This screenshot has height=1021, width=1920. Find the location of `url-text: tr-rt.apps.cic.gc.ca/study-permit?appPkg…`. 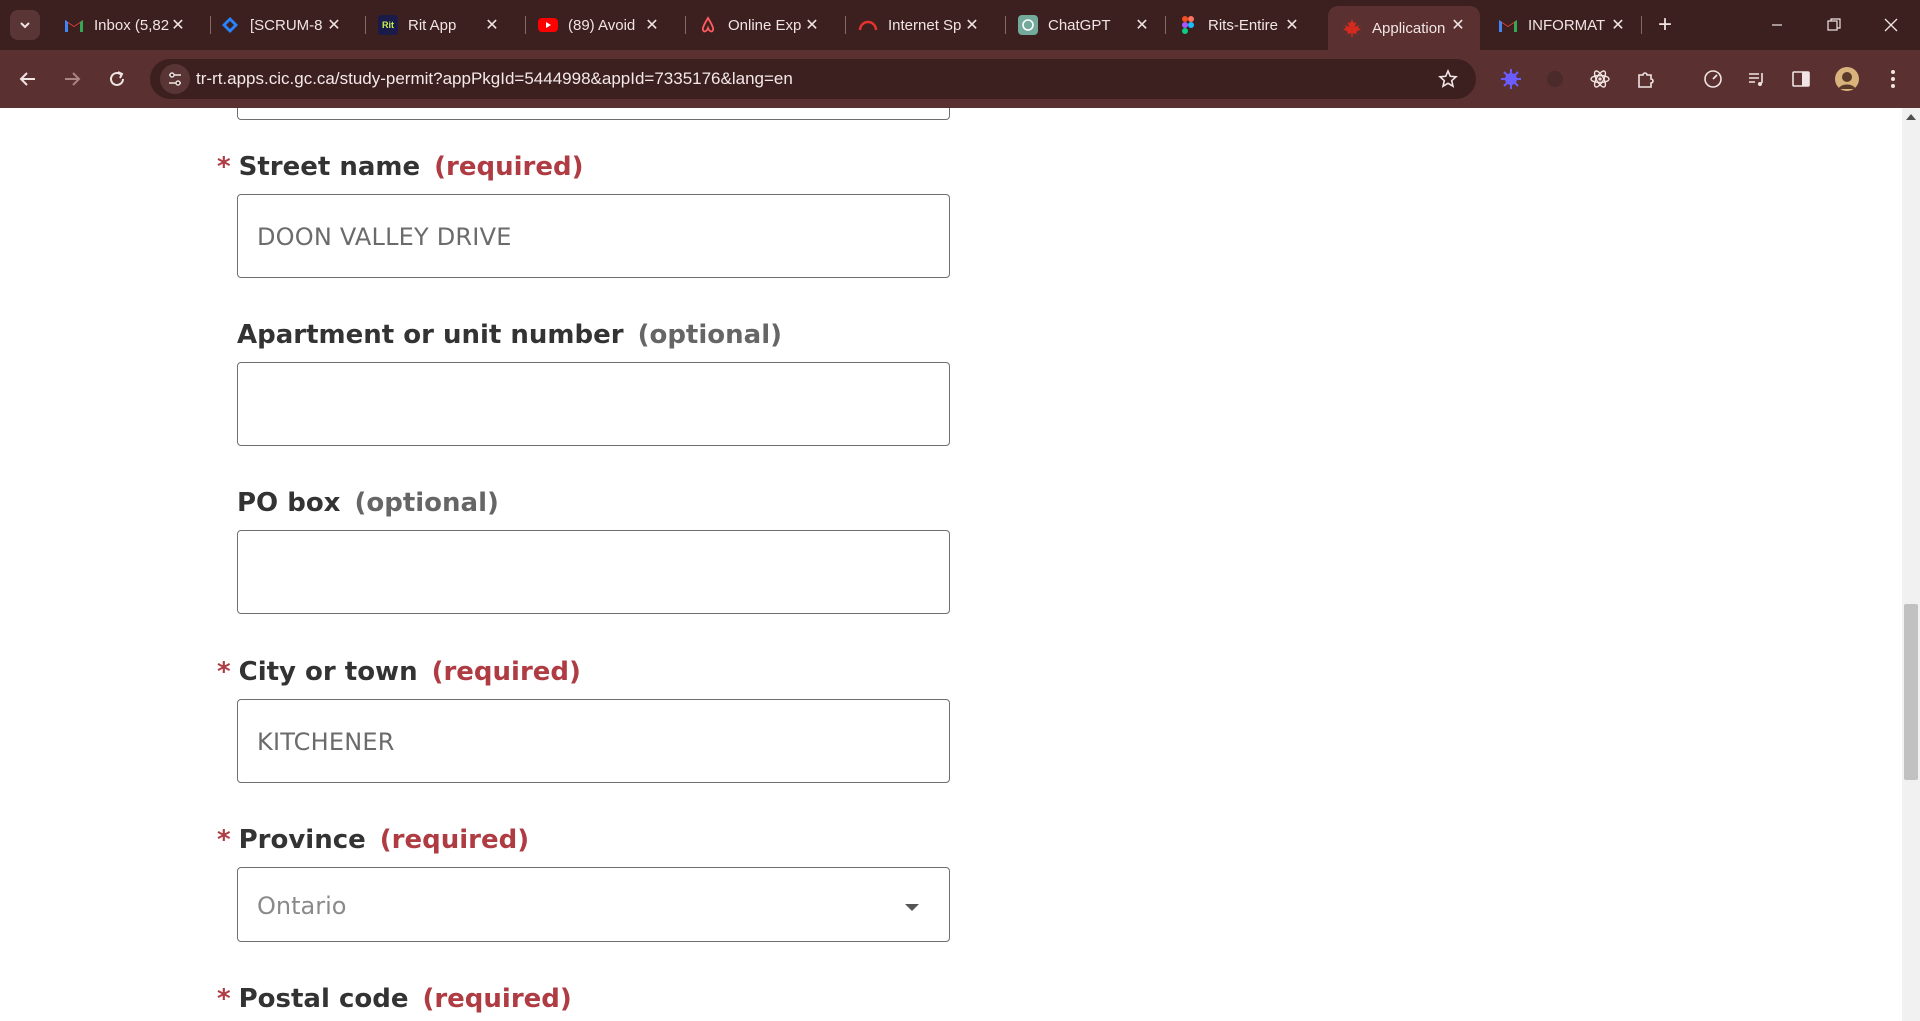

url-text: tr-rt.apps.cic.gc.ca/study-permit?appPkg… is located at coordinates (494, 79).